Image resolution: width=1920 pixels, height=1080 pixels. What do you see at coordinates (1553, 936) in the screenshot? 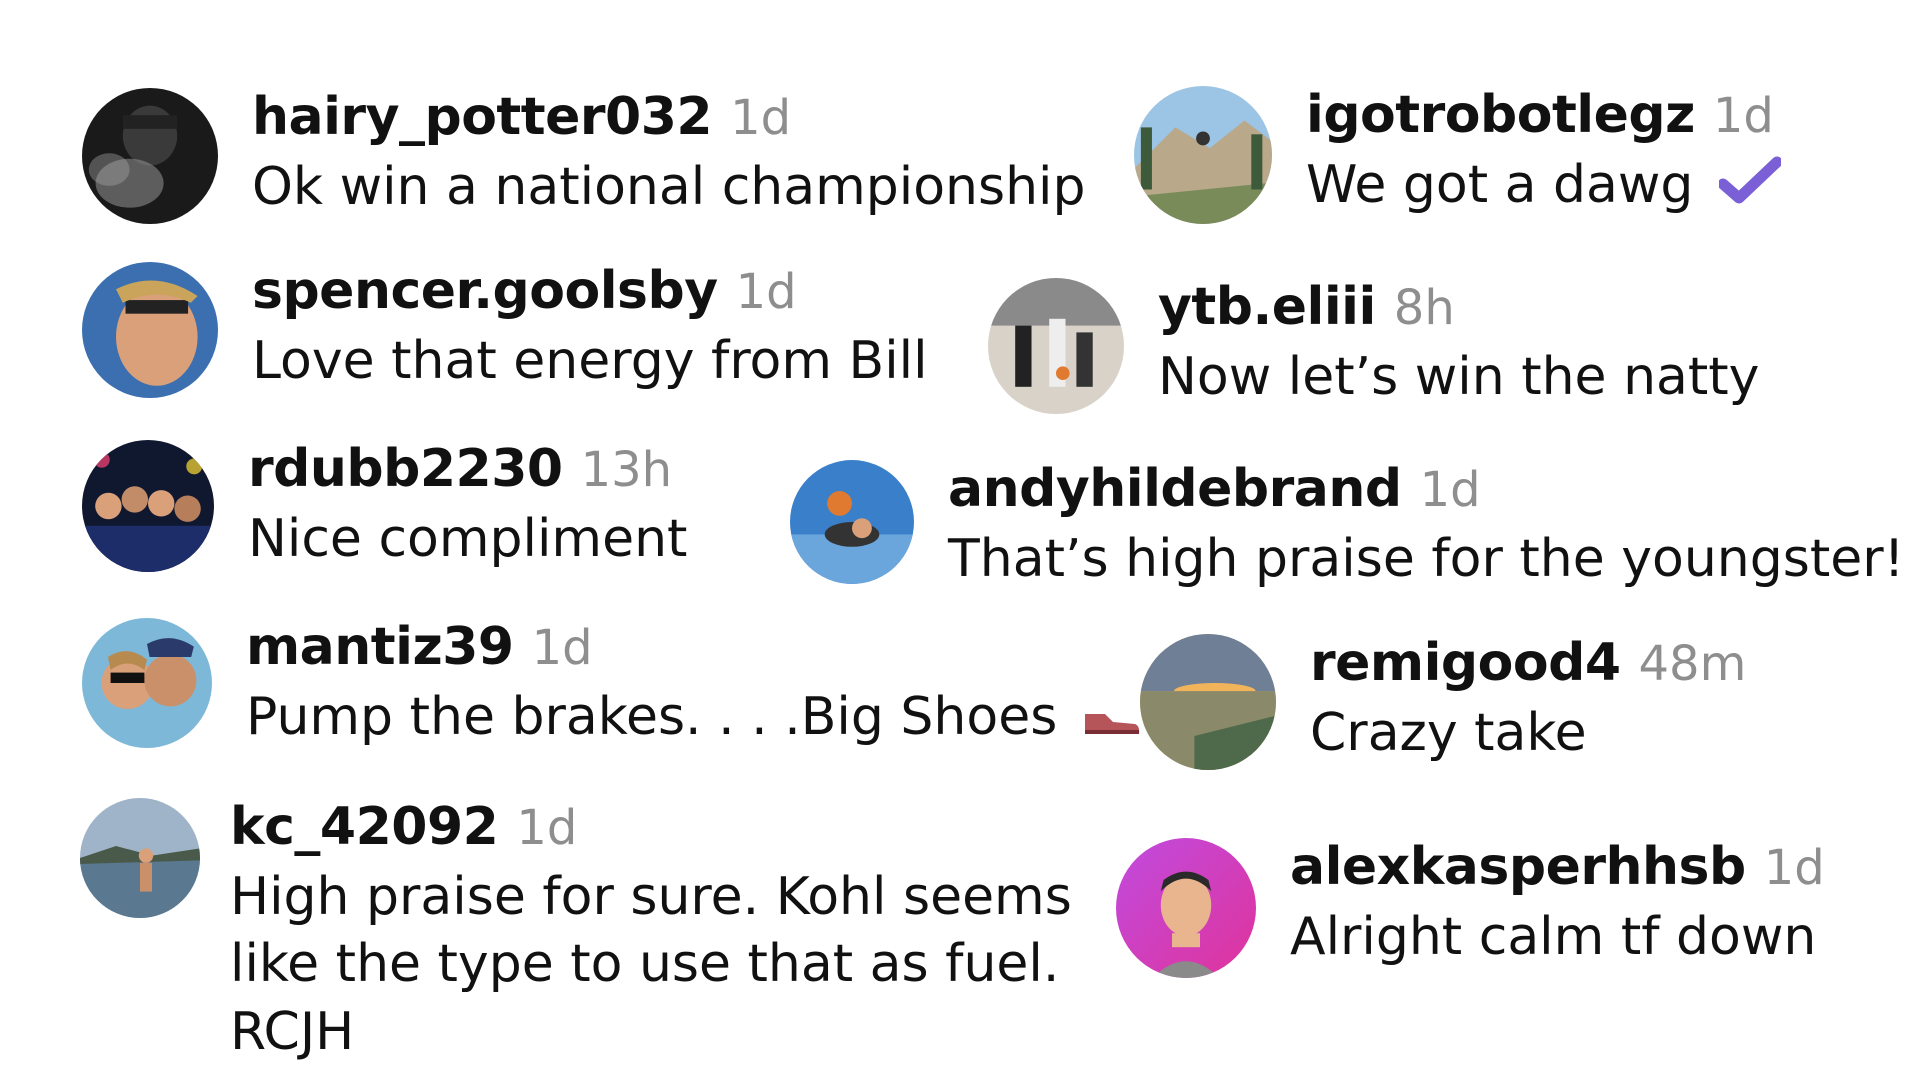
I see `comment-text: Alright calm tf down` at bounding box center [1553, 936].